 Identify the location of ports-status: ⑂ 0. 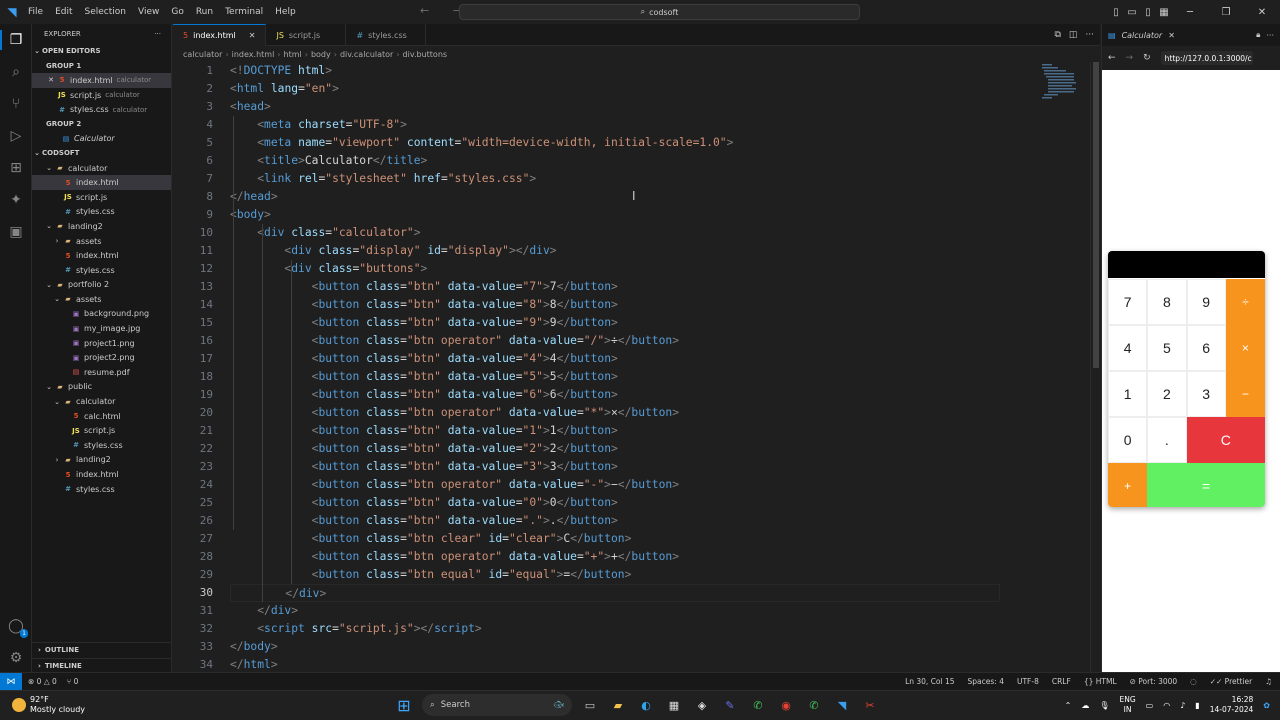
(73, 681).